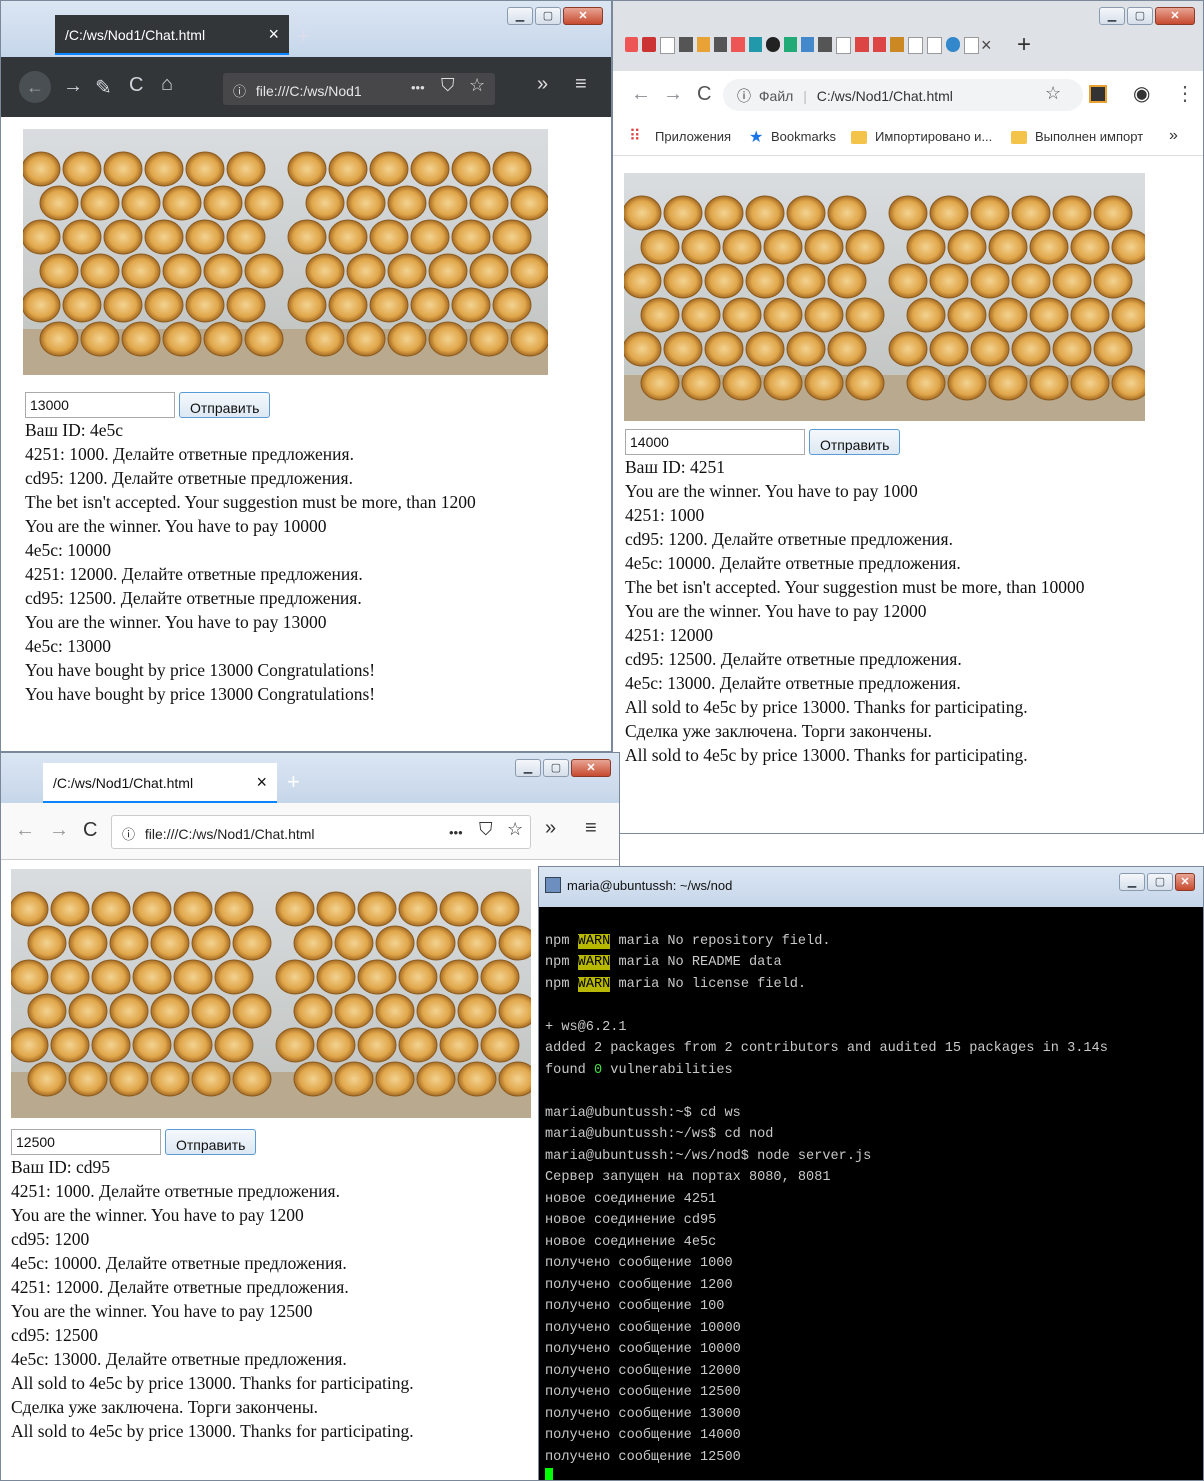 This screenshot has height=1481, width=1204. Describe the element at coordinates (167, 84) in the screenshot. I see `home-icon: ⌂` at that location.